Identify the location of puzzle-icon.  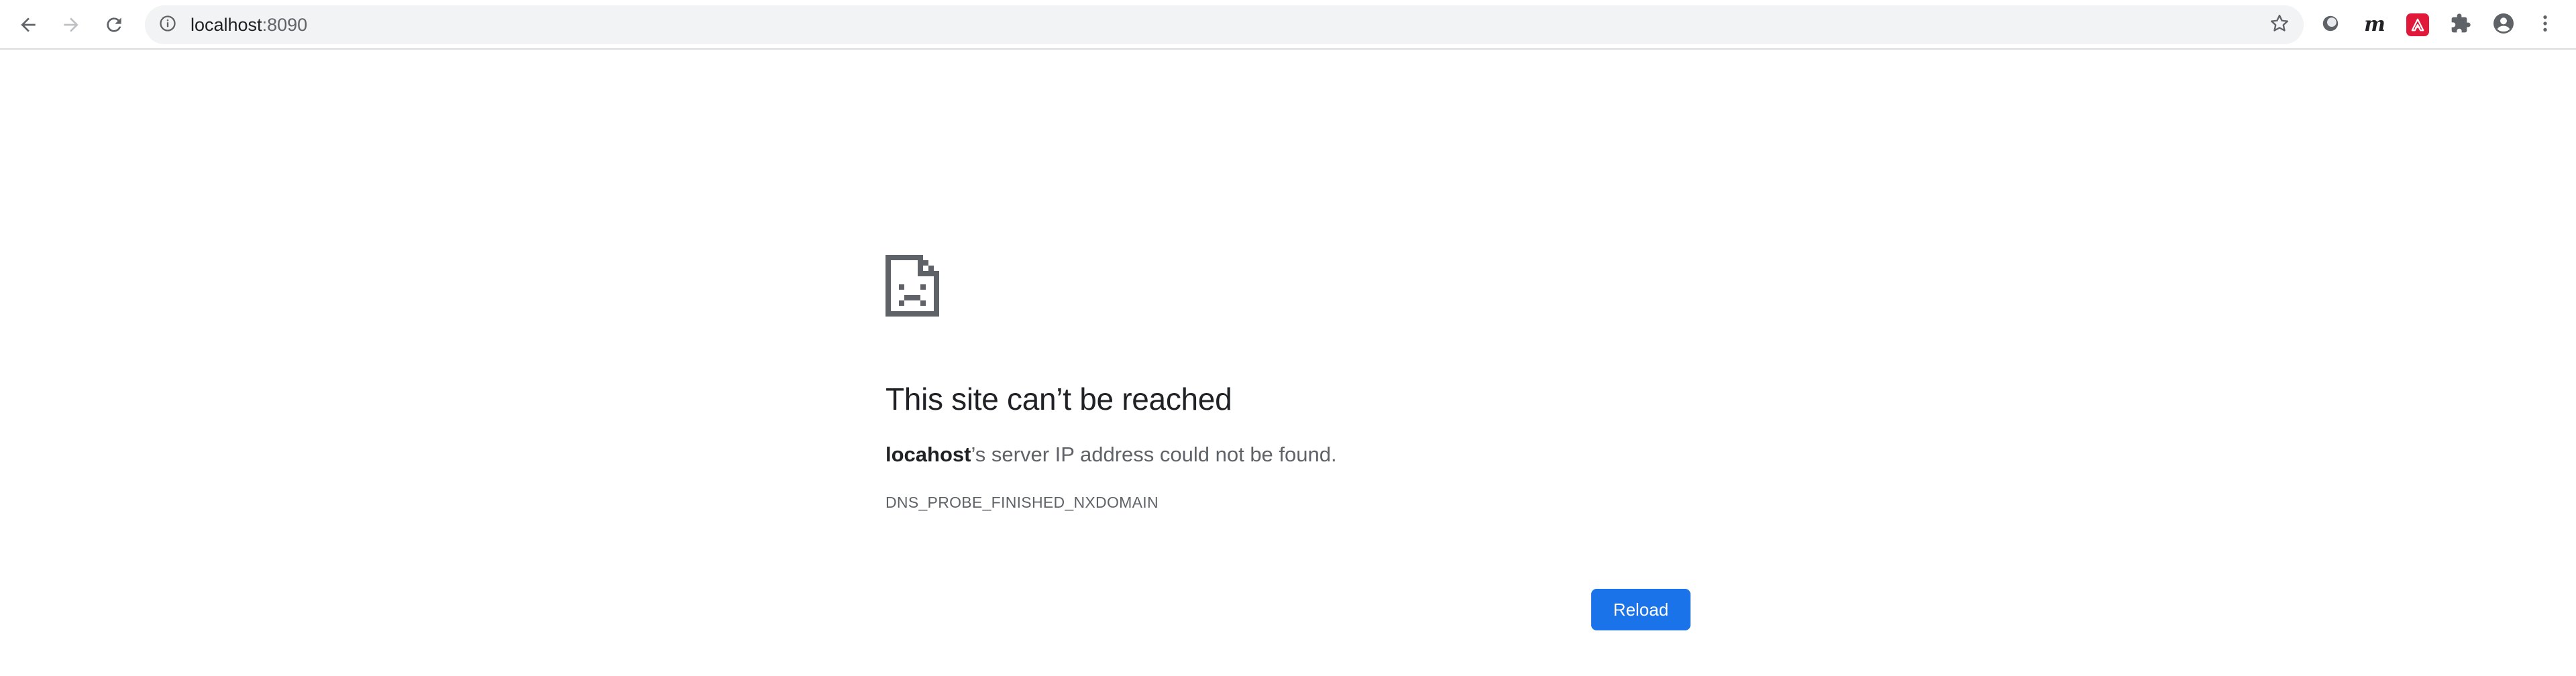
(2460, 25).